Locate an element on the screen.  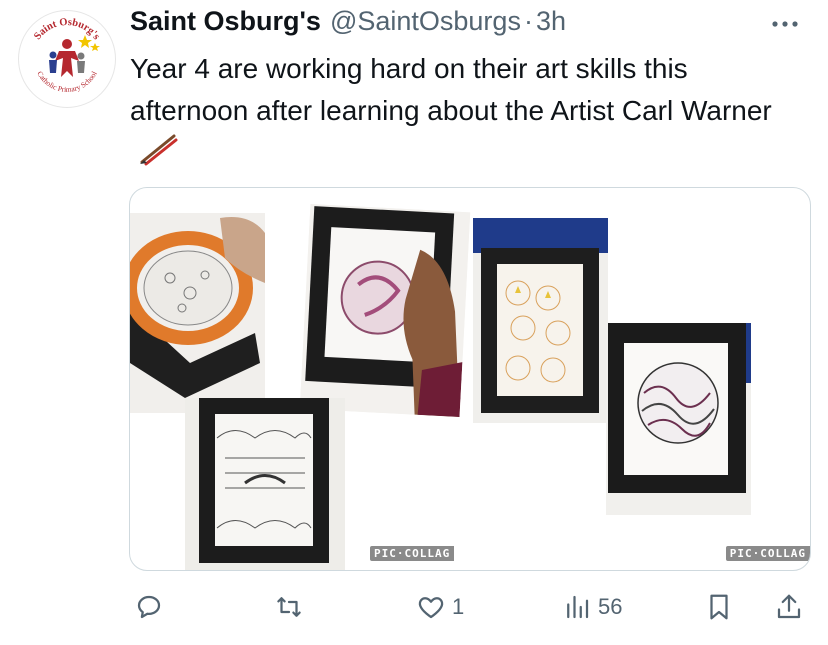
bookmark-icon is located at coordinates (719, 607).